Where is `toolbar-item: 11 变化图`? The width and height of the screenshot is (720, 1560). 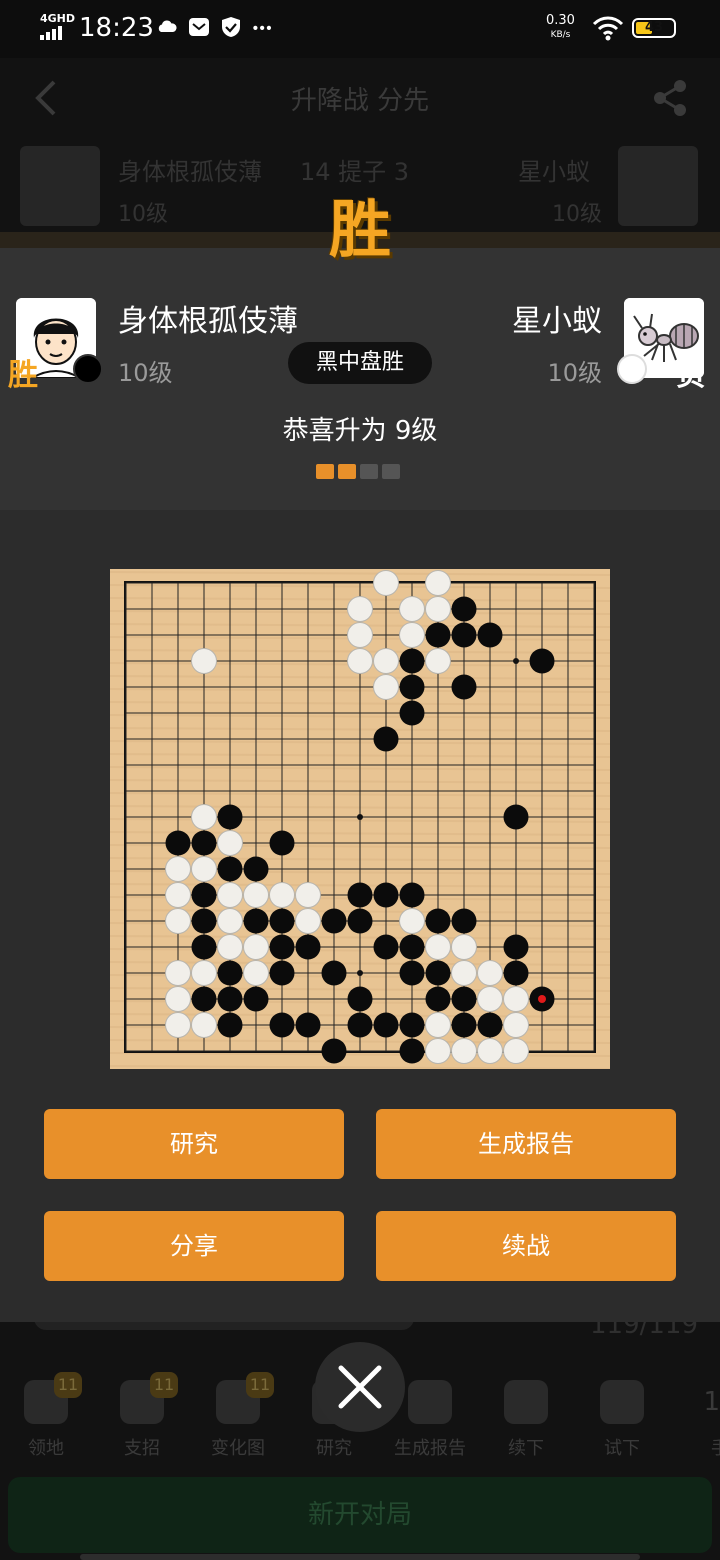 toolbar-item: 11 变化图 is located at coordinates (238, 1416).